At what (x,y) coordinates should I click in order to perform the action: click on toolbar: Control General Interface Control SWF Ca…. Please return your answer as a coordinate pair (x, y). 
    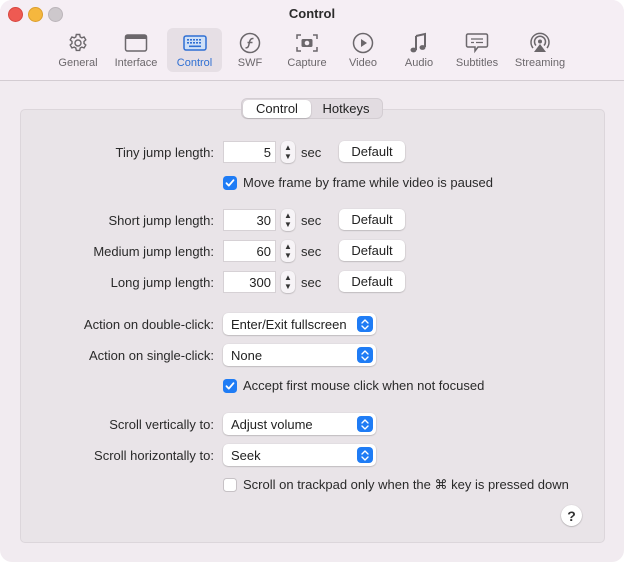
    Looking at the image, I should click on (312, 40).